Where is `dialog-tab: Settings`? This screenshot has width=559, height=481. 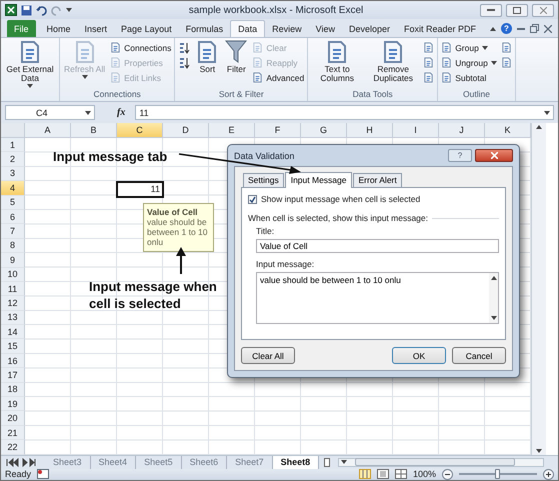 dialog-tab: Settings is located at coordinates (263, 180).